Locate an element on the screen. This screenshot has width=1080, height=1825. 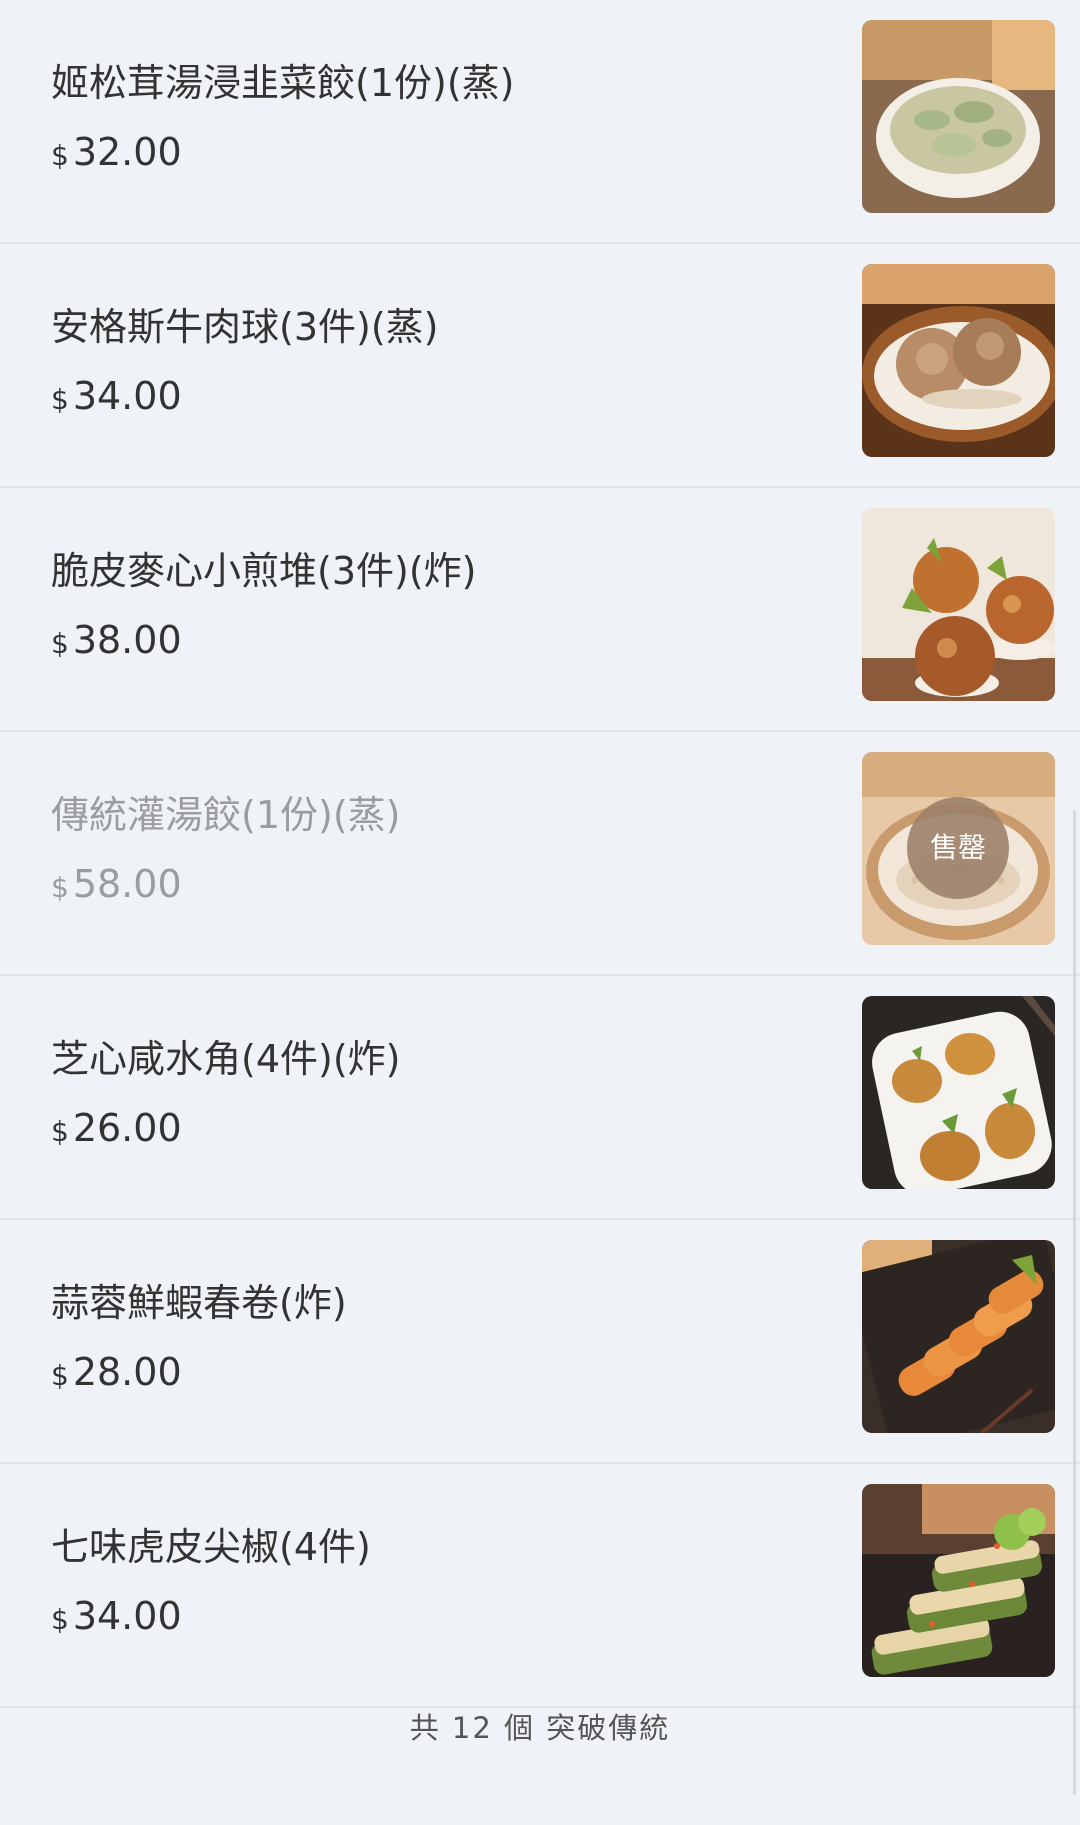
item-name: 姬松茸湯浸韭菜餃(1份)(蒸) is located at coordinates (283, 83).